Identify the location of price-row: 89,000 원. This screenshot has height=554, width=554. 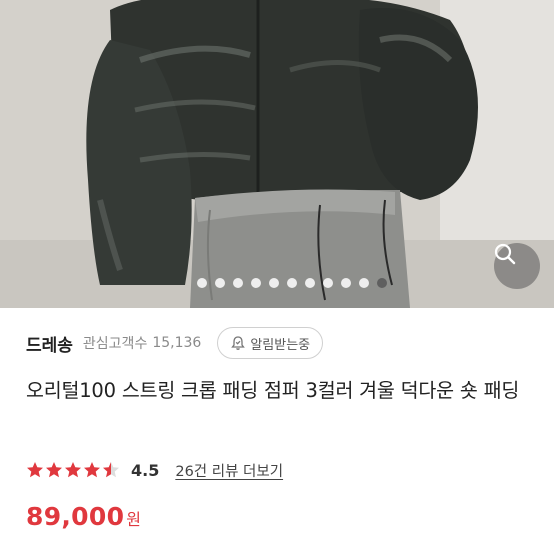
(83, 516).